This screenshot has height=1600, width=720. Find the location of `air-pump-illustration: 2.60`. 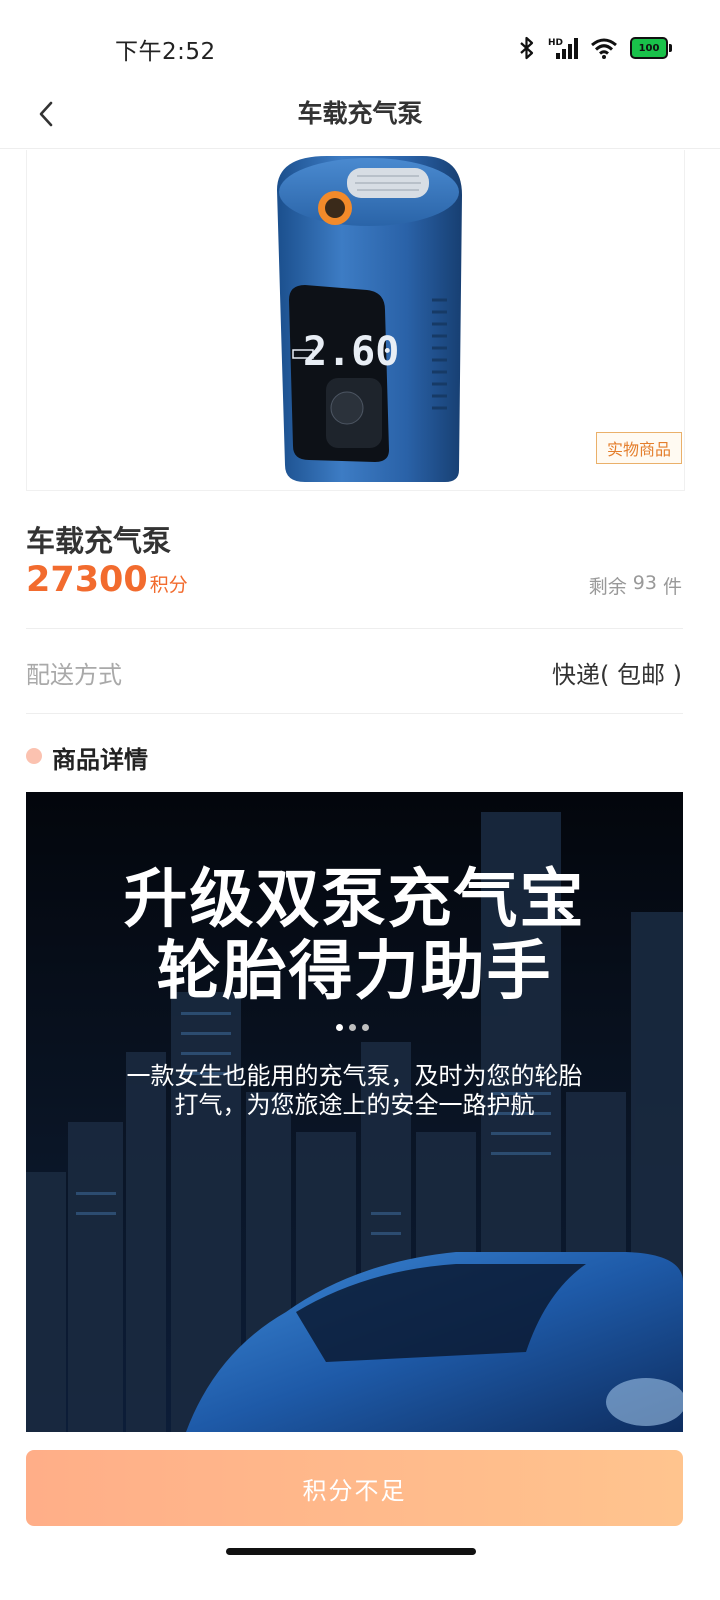

air-pump-illustration: 2.60 is located at coordinates (369, 319).